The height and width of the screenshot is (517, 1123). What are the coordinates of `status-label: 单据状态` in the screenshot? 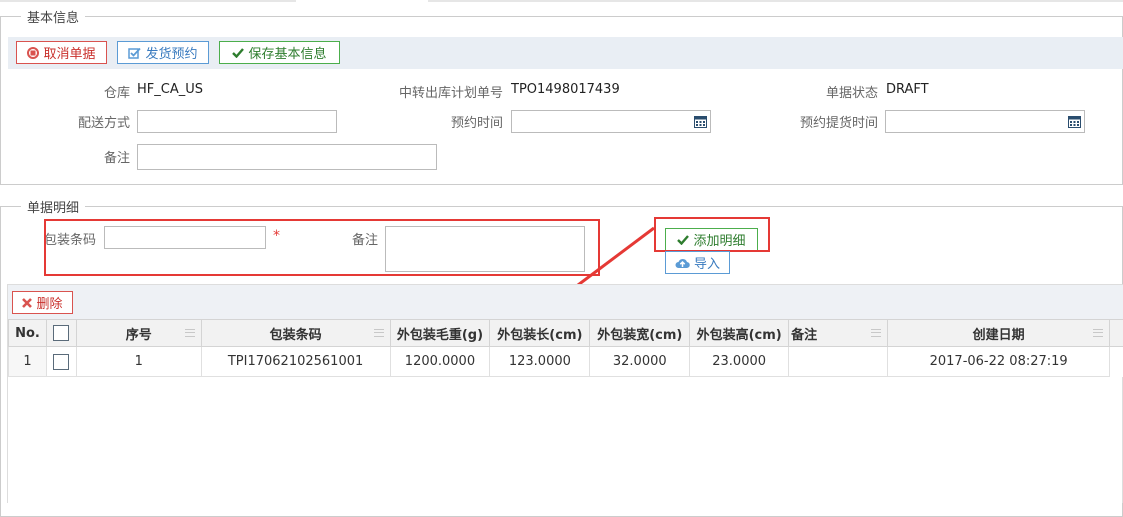 It's located at (834, 91).